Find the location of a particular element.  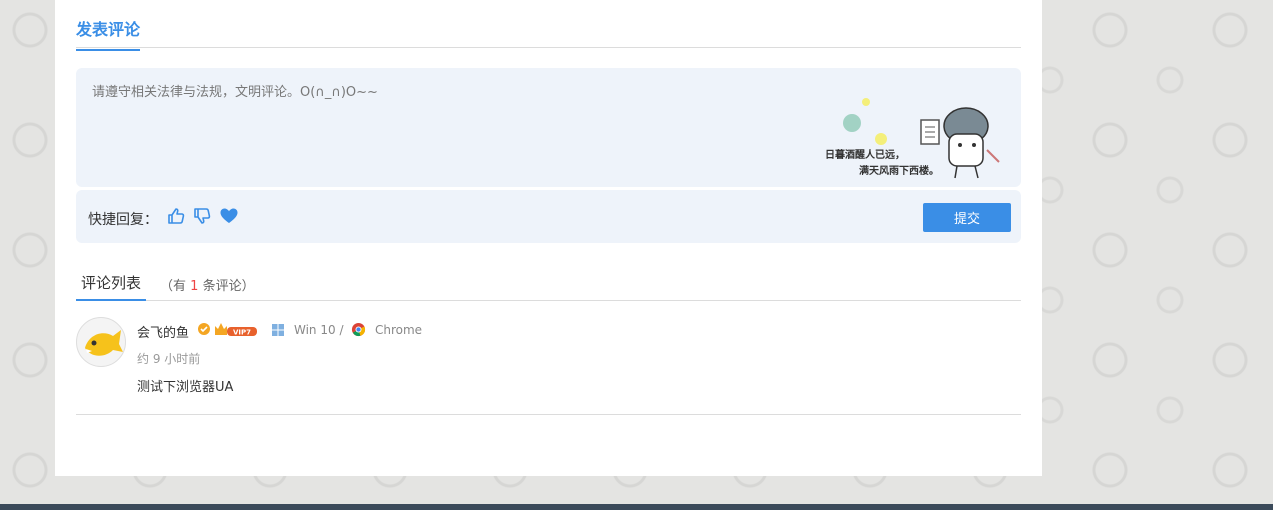

decoration-text-2: 满天风雨下西楼。 is located at coordinates (899, 170).